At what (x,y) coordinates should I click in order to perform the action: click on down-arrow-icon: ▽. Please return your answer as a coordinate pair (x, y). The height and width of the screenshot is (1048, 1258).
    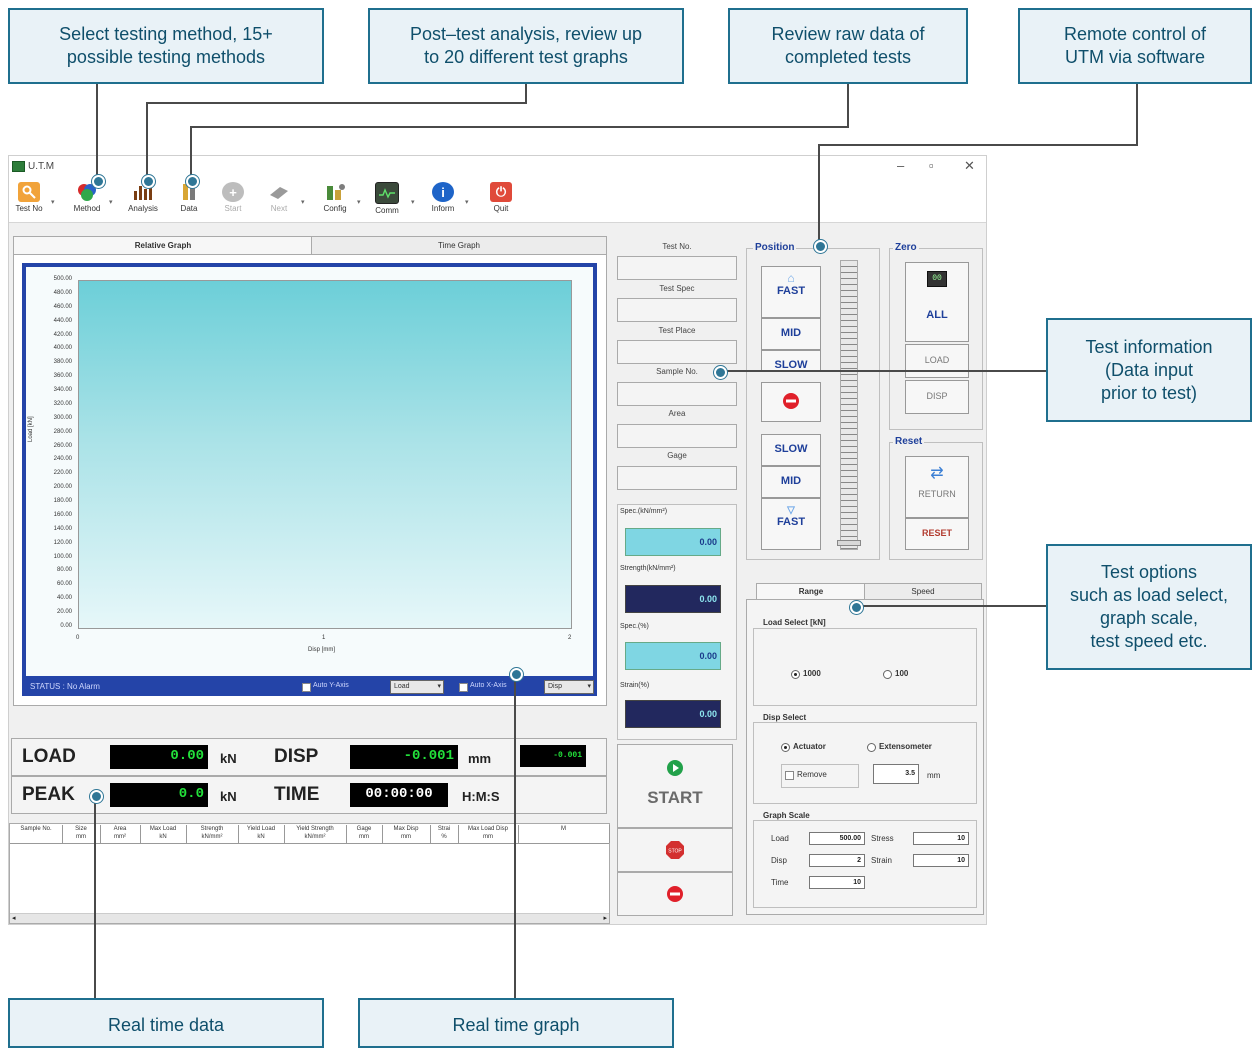
    Looking at the image, I should click on (791, 510).